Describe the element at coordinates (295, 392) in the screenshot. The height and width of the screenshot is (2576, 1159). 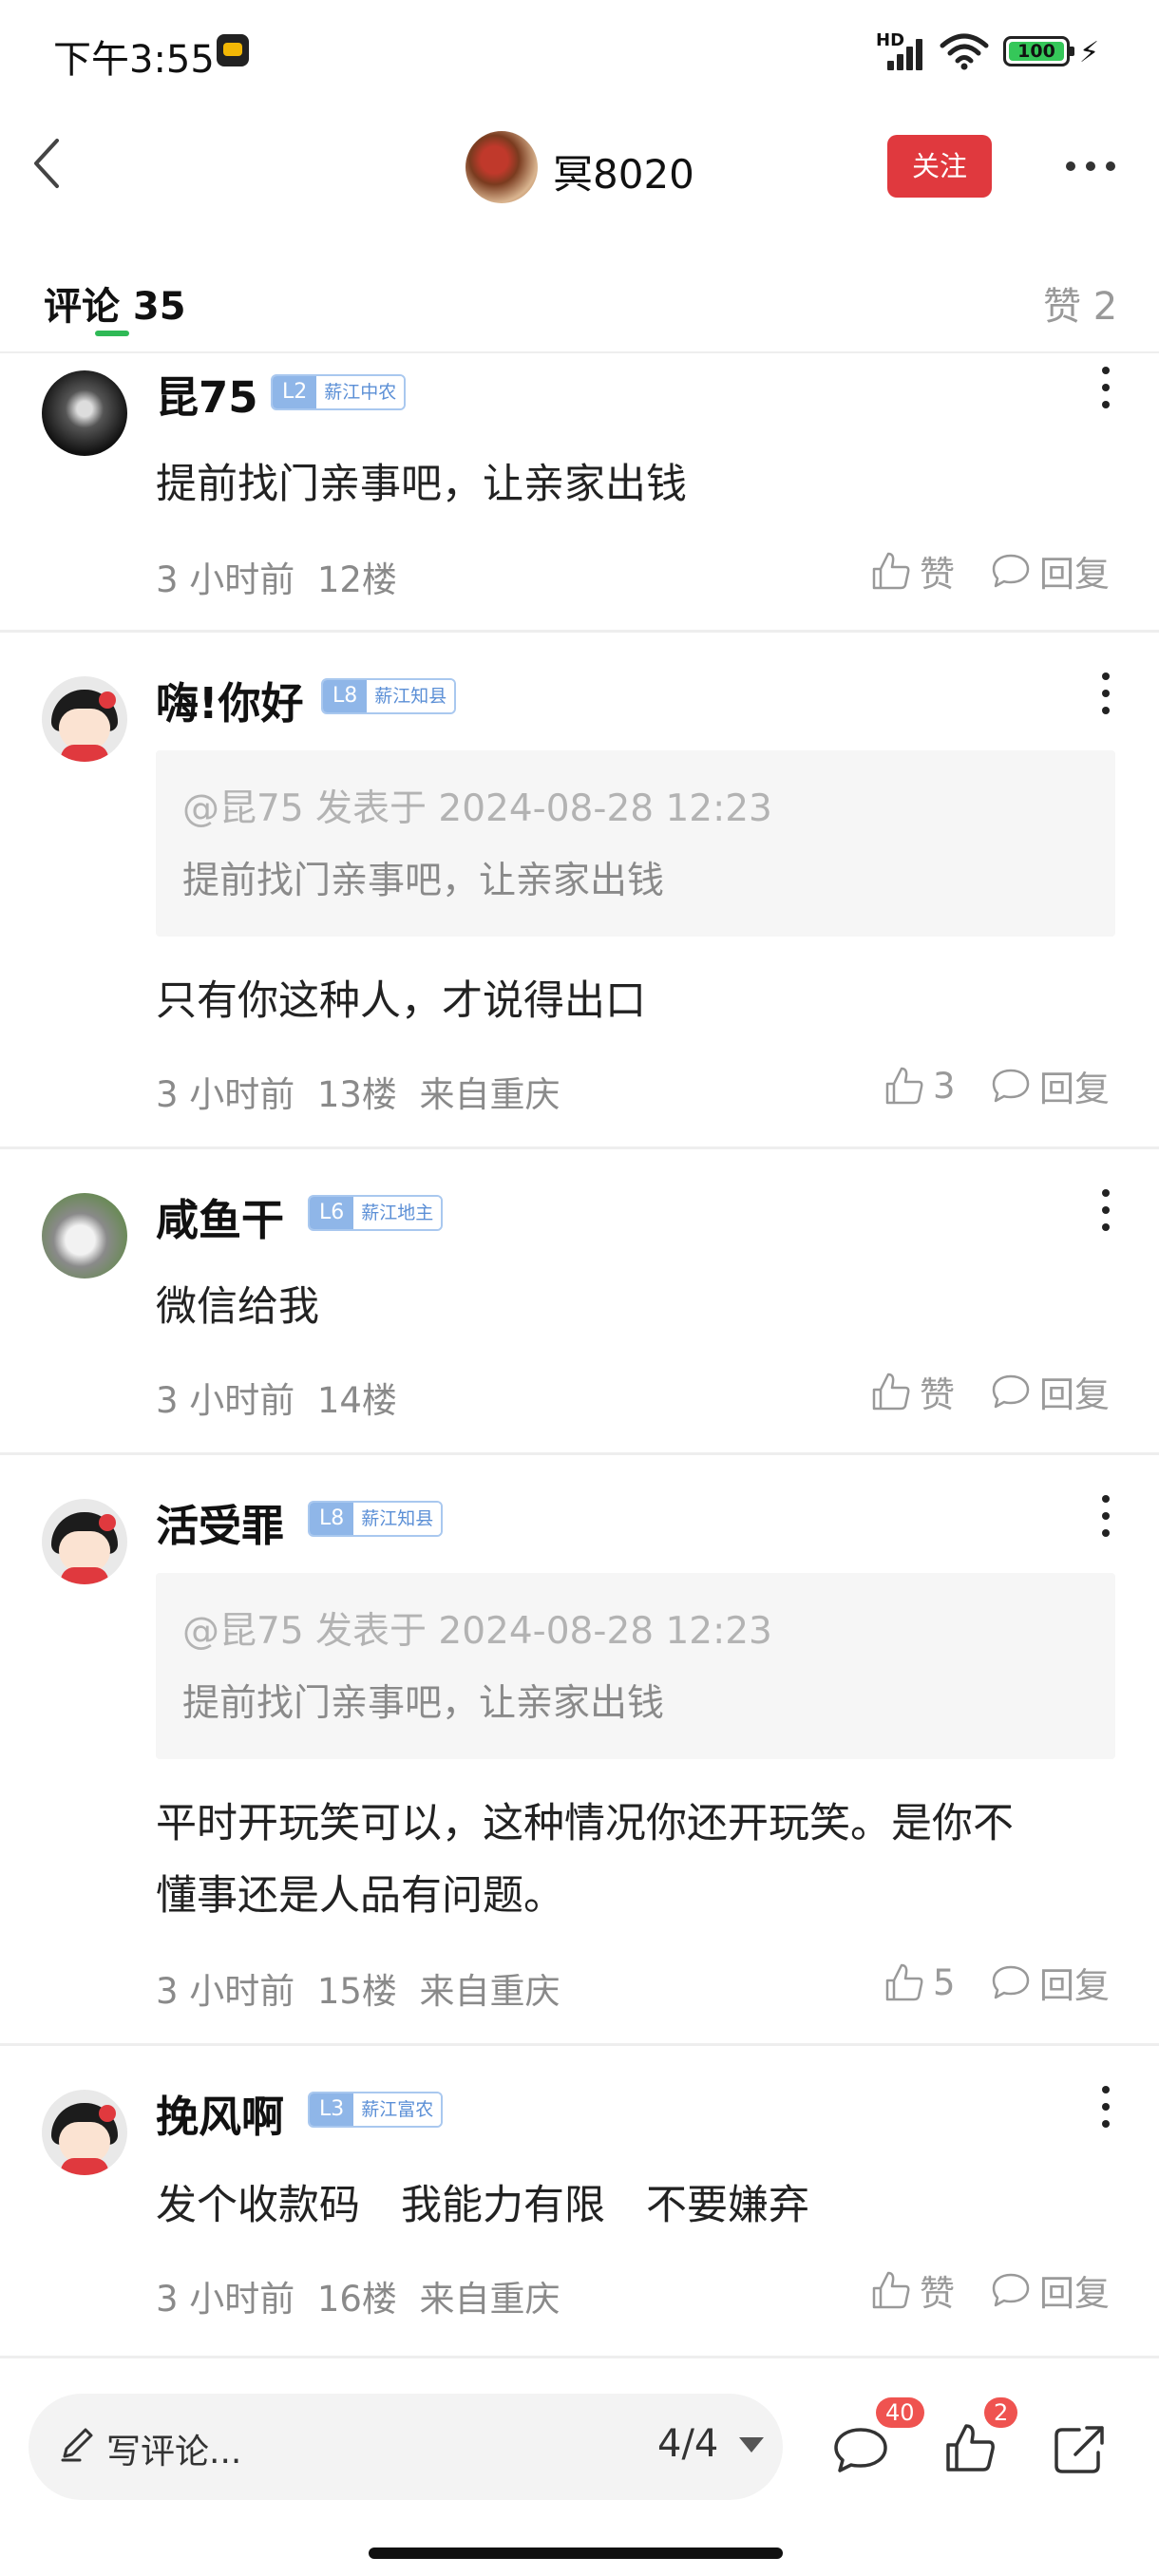
I see `level-number: L2` at that location.